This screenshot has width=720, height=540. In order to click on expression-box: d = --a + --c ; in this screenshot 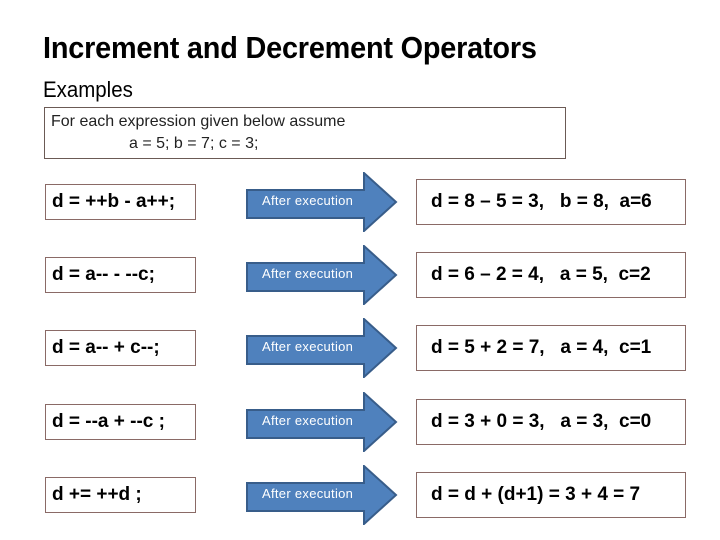, I will do `click(120, 422)`.